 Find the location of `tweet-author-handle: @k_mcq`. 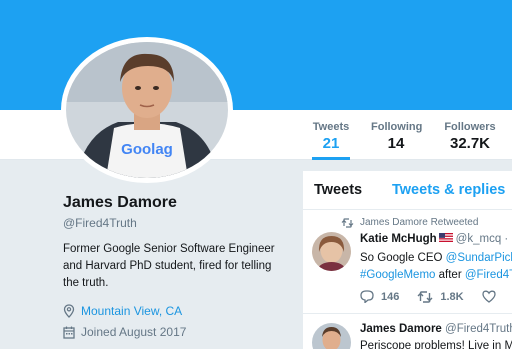

tweet-author-handle: @k_mcq is located at coordinates (479, 239).